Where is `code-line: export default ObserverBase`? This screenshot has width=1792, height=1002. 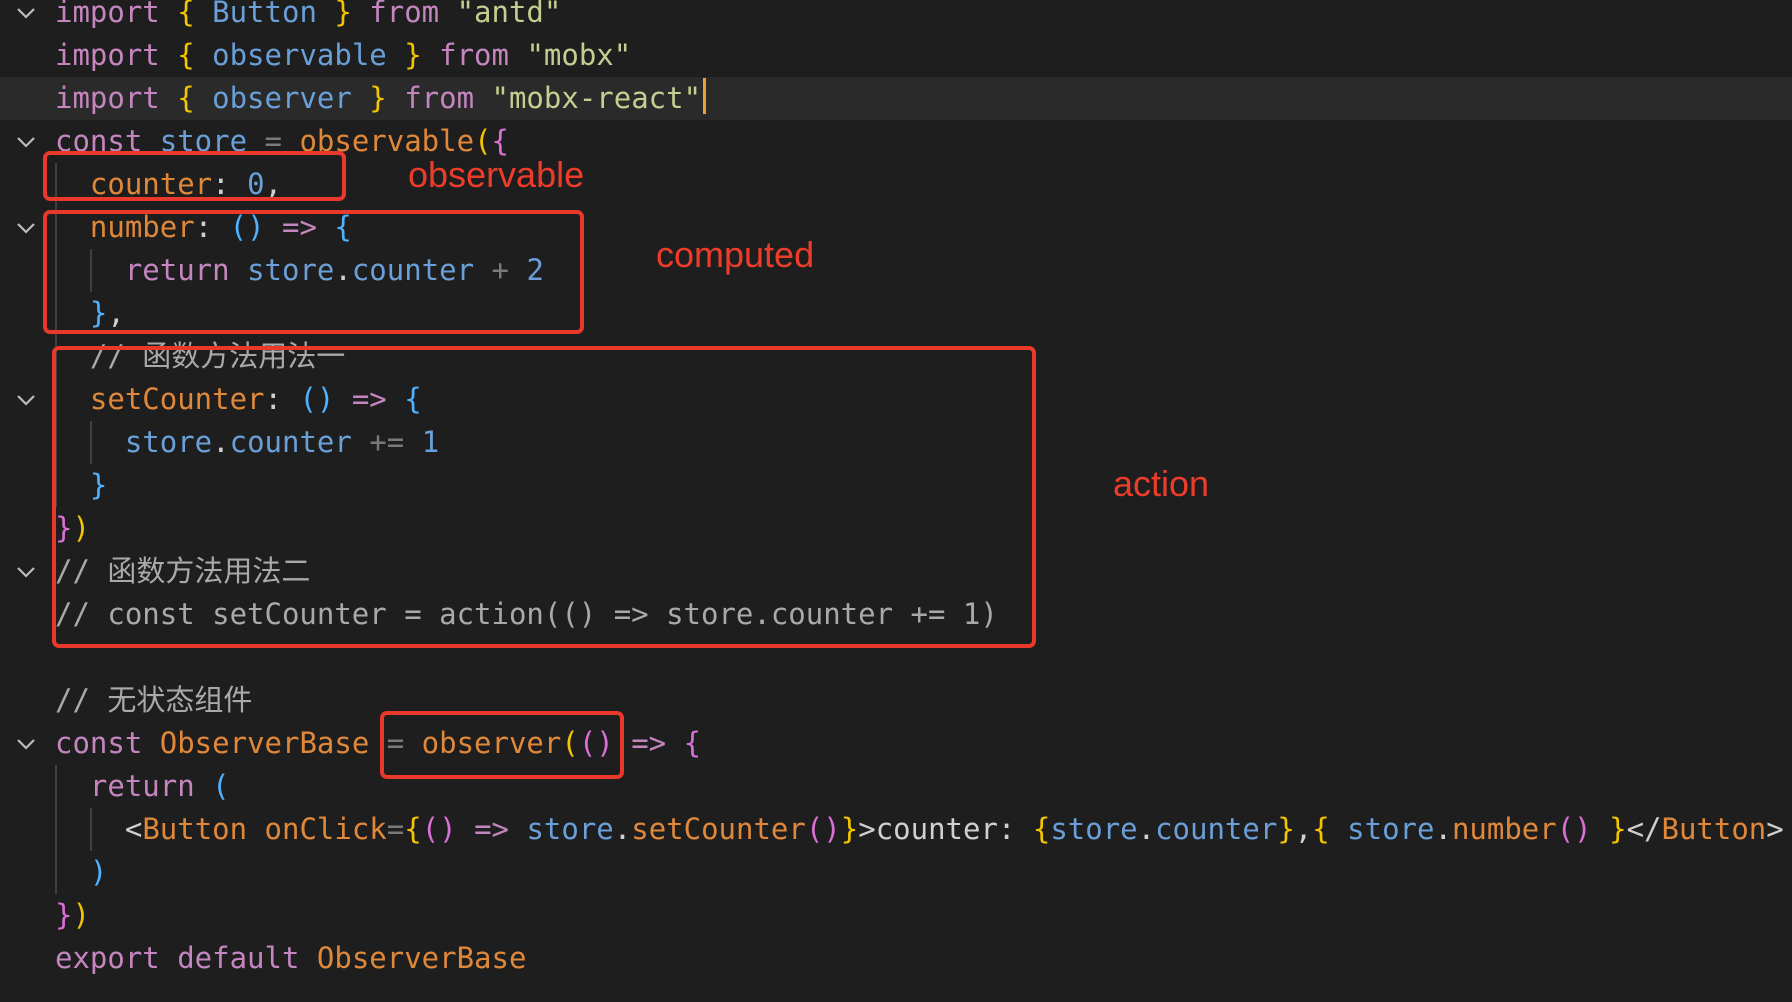 code-line: export default ObserverBase is located at coordinates (896, 958).